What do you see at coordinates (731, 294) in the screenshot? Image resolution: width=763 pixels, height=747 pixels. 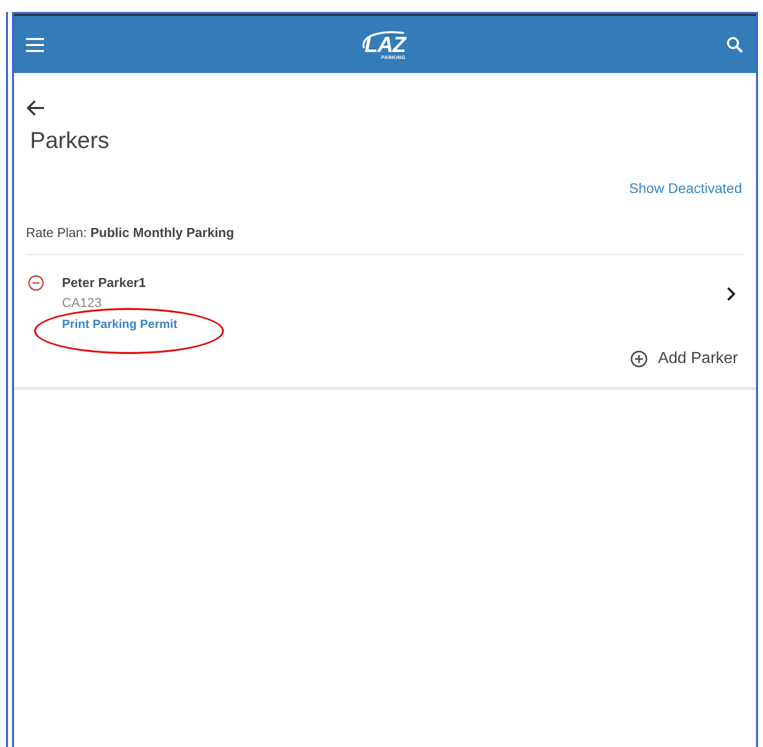 I see `chevron-right-icon` at bounding box center [731, 294].